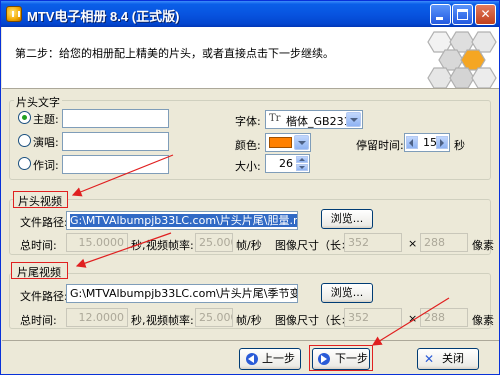  I want to click on close-icon: ✕, so click(485, 14).